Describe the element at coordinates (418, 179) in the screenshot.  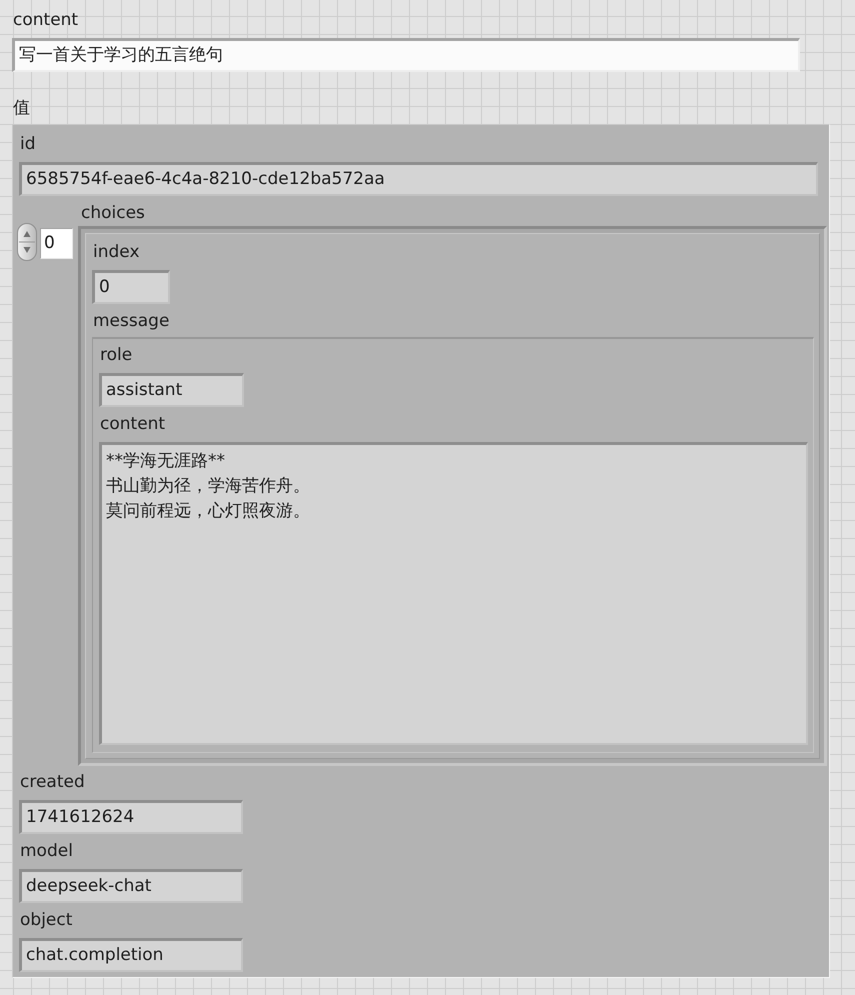
I see `text-field: 6585754f-eae6-4c4a-8210-cde12ba572aa` at that location.